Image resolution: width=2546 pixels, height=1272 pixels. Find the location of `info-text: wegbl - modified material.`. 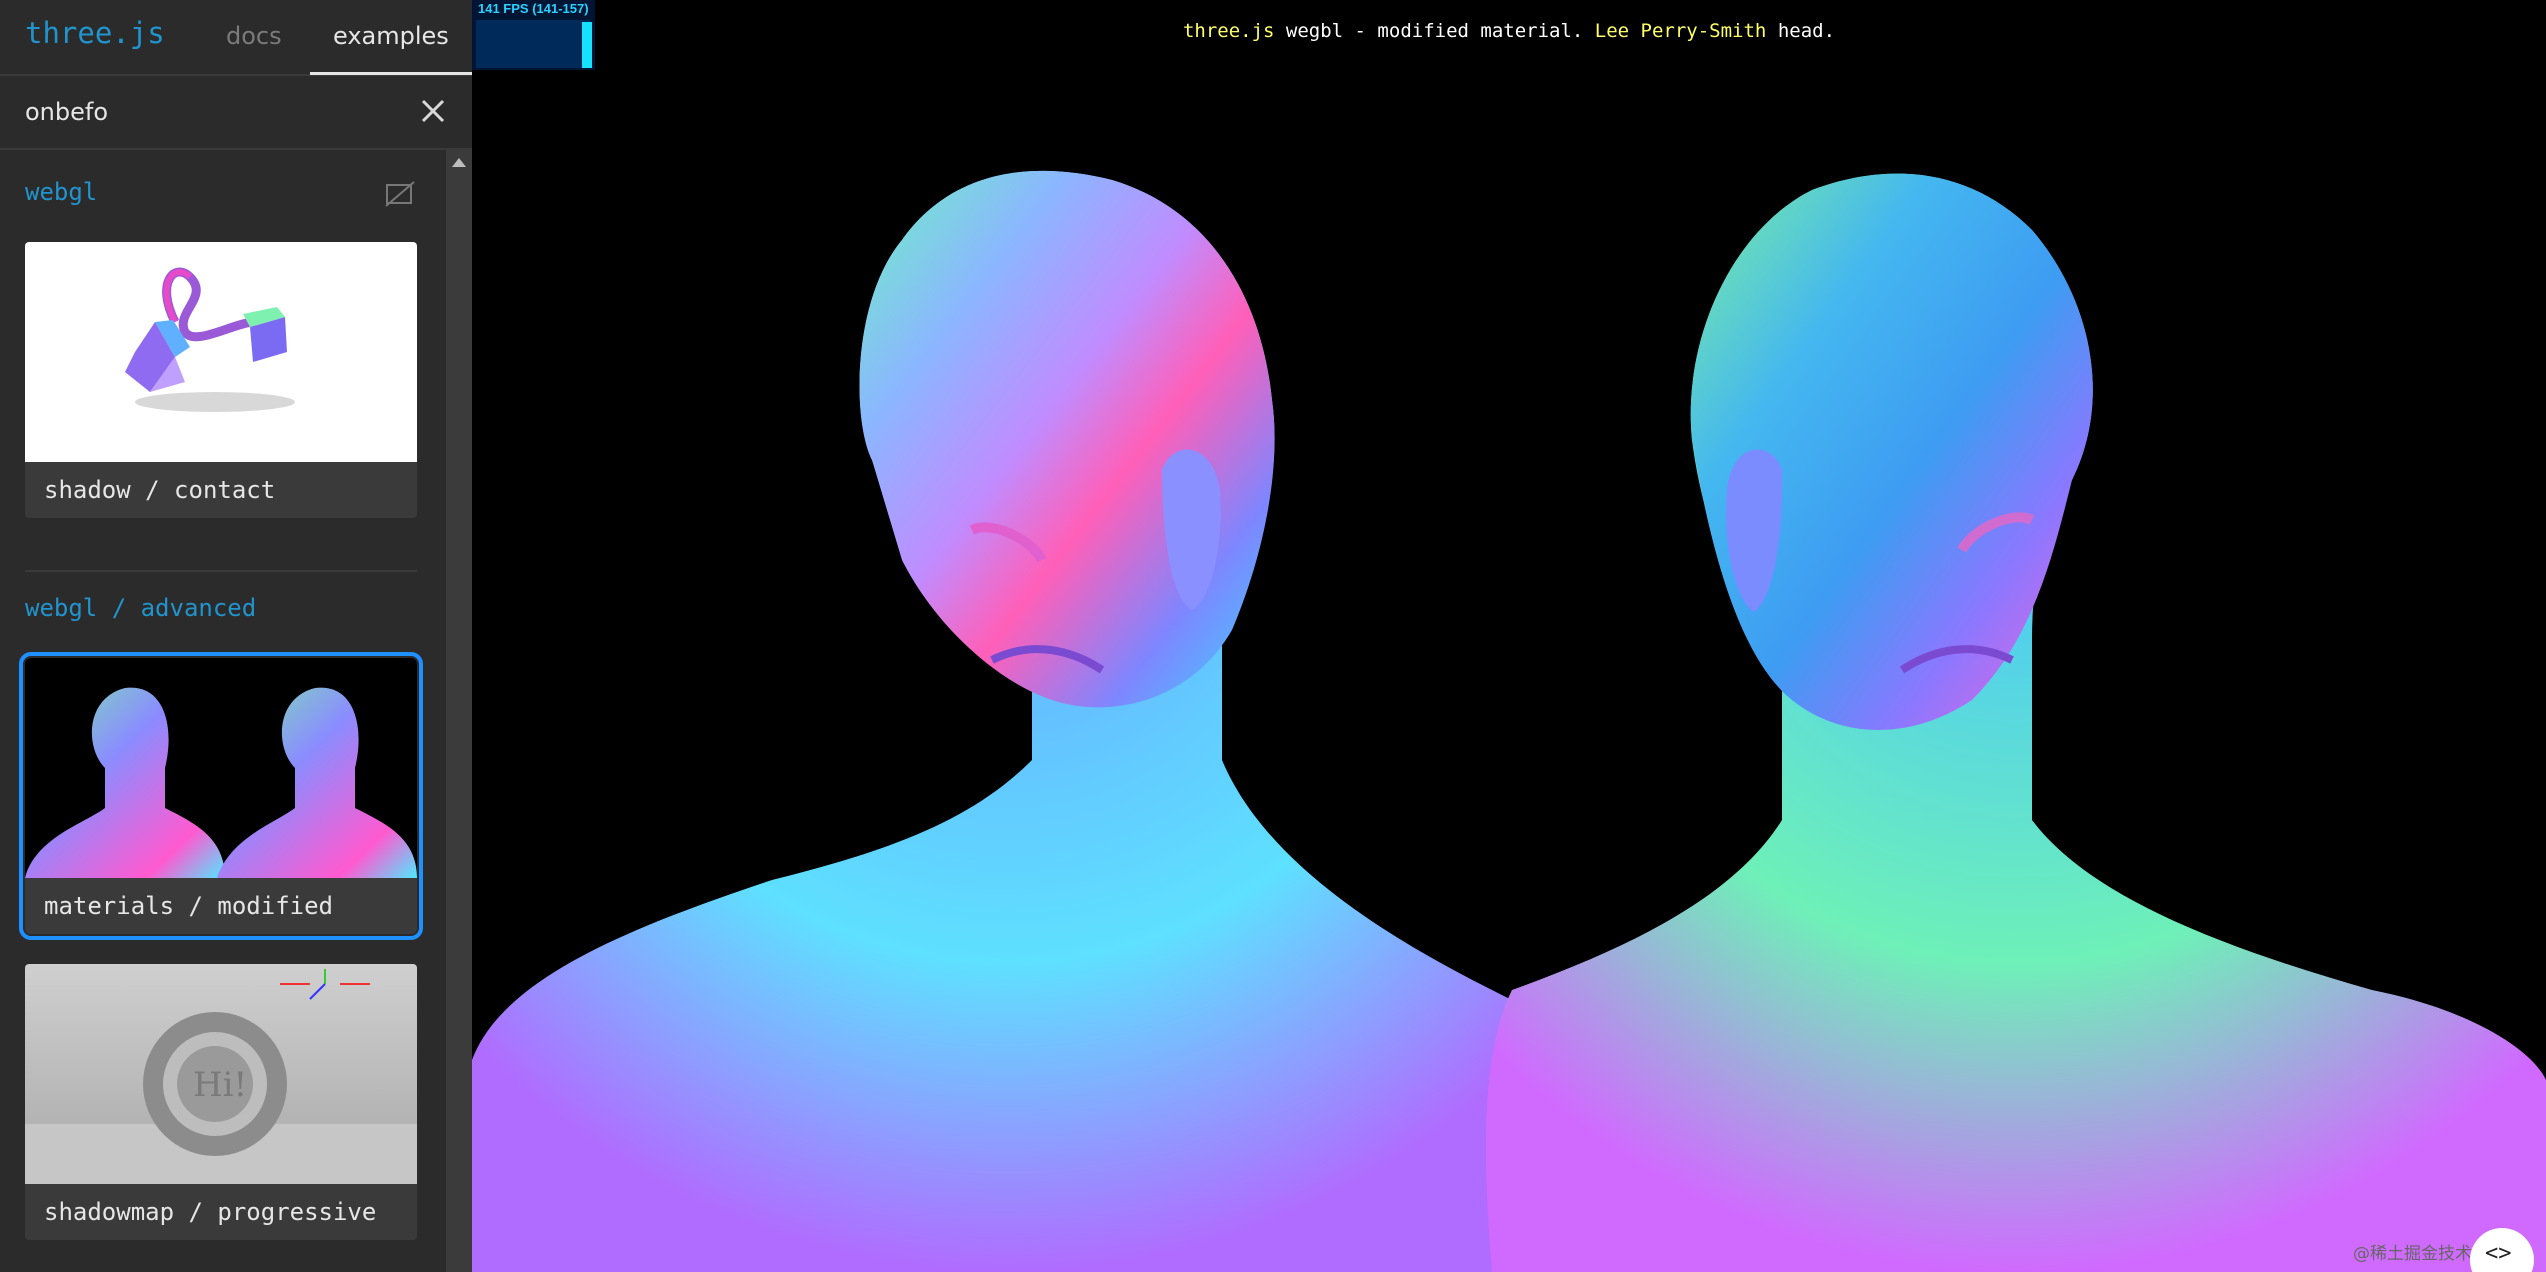

info-text: wegbl - modified material. is located at coordinates (1434, 31).